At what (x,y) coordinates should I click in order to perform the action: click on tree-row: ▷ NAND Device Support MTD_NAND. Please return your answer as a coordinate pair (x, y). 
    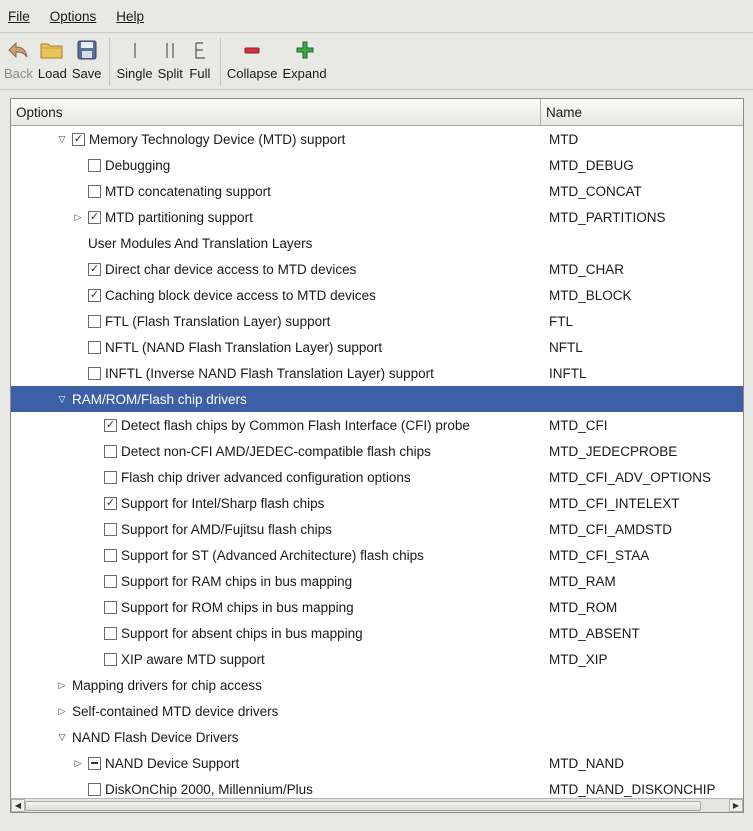
    Looking at the image, I should click on (377, 763).